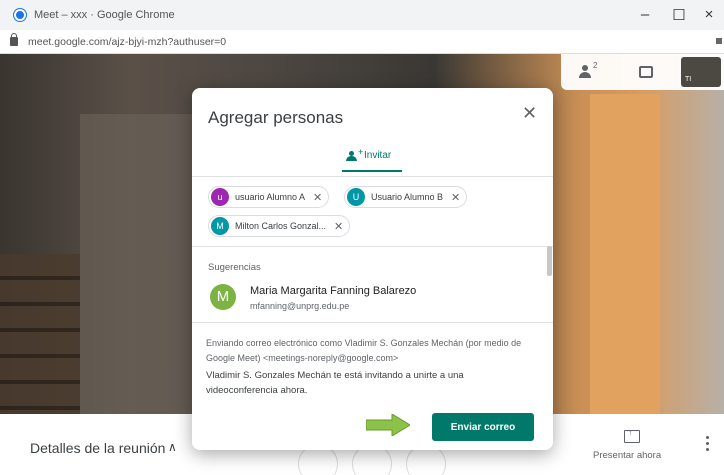 The image size is (724, 475). I want to click on dialog-title: Agregar personas, so click(276, 117).